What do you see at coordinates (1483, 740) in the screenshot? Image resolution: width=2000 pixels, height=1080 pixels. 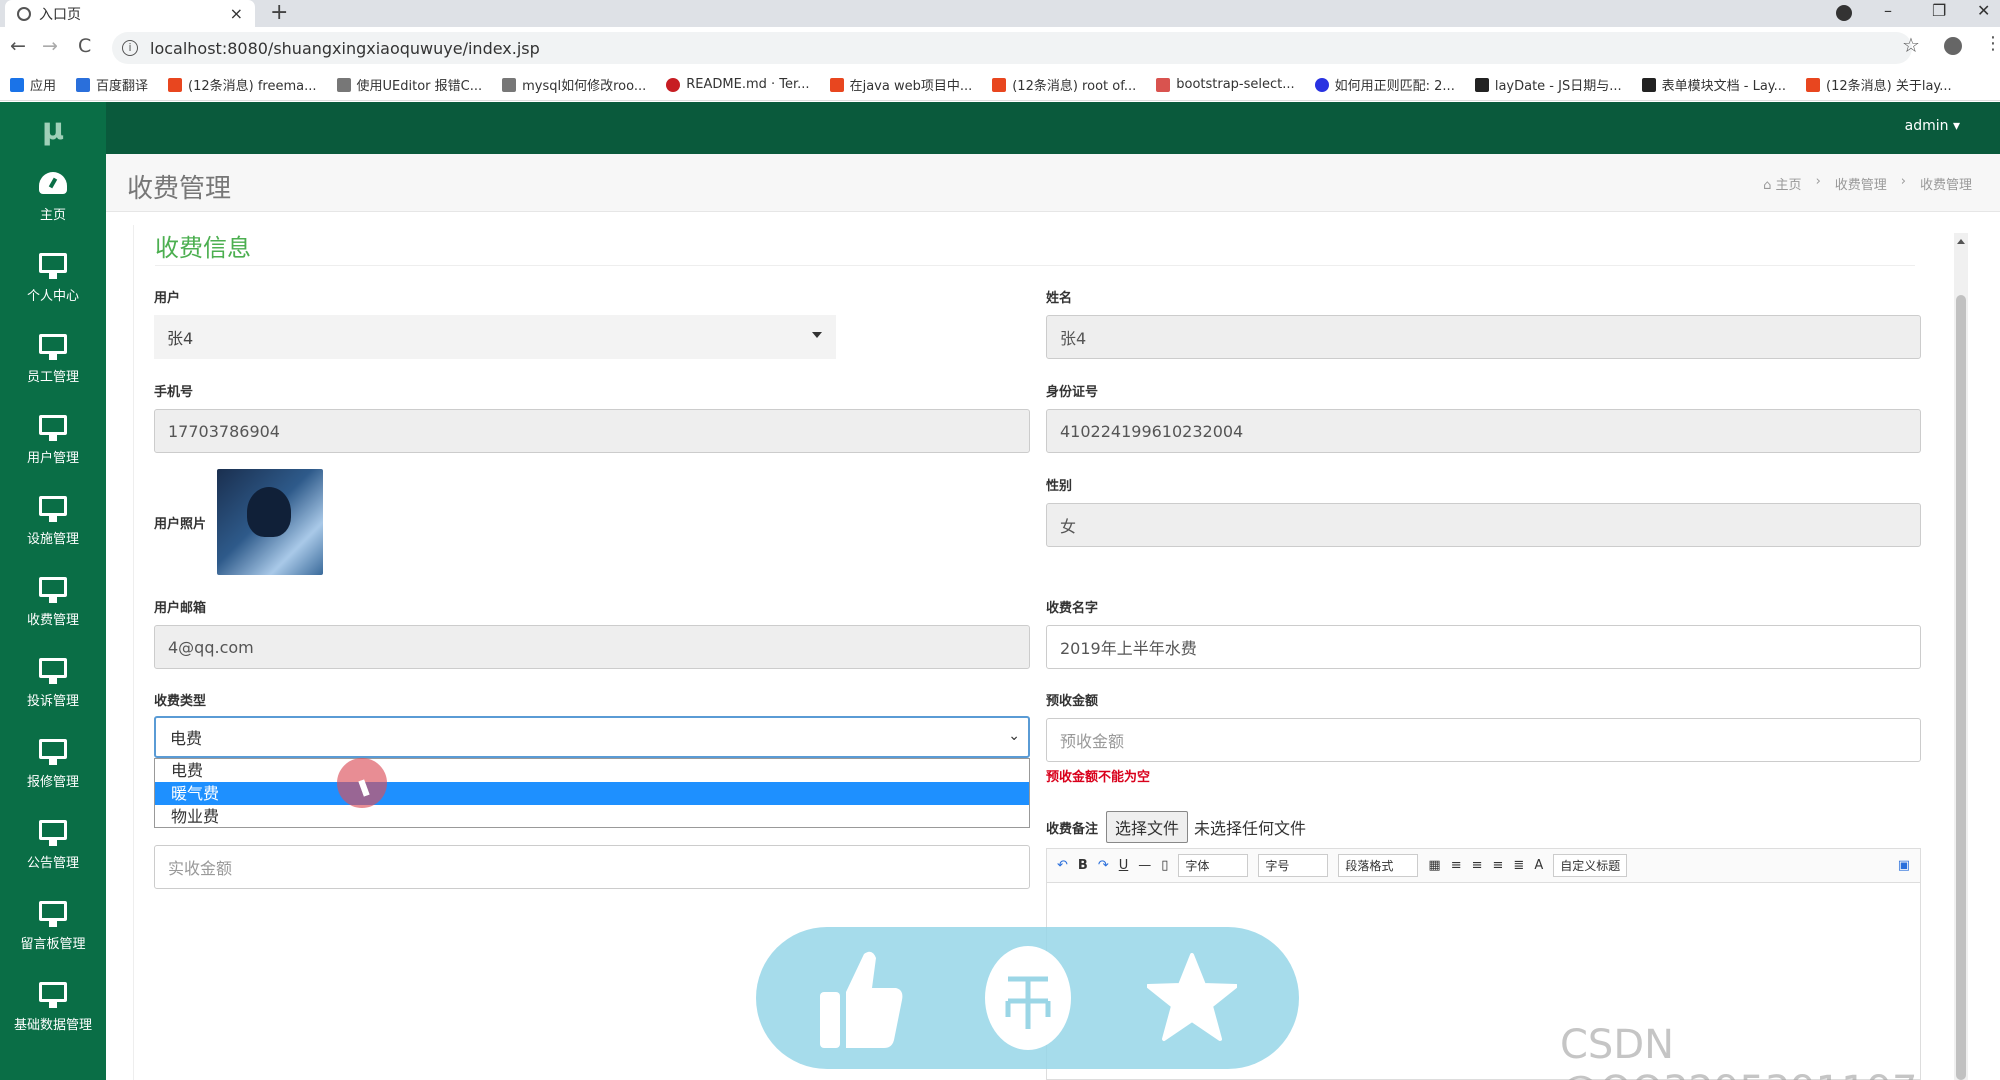 I see `expected-amount-field: 预收金额` at bounding box center [1483, 740].